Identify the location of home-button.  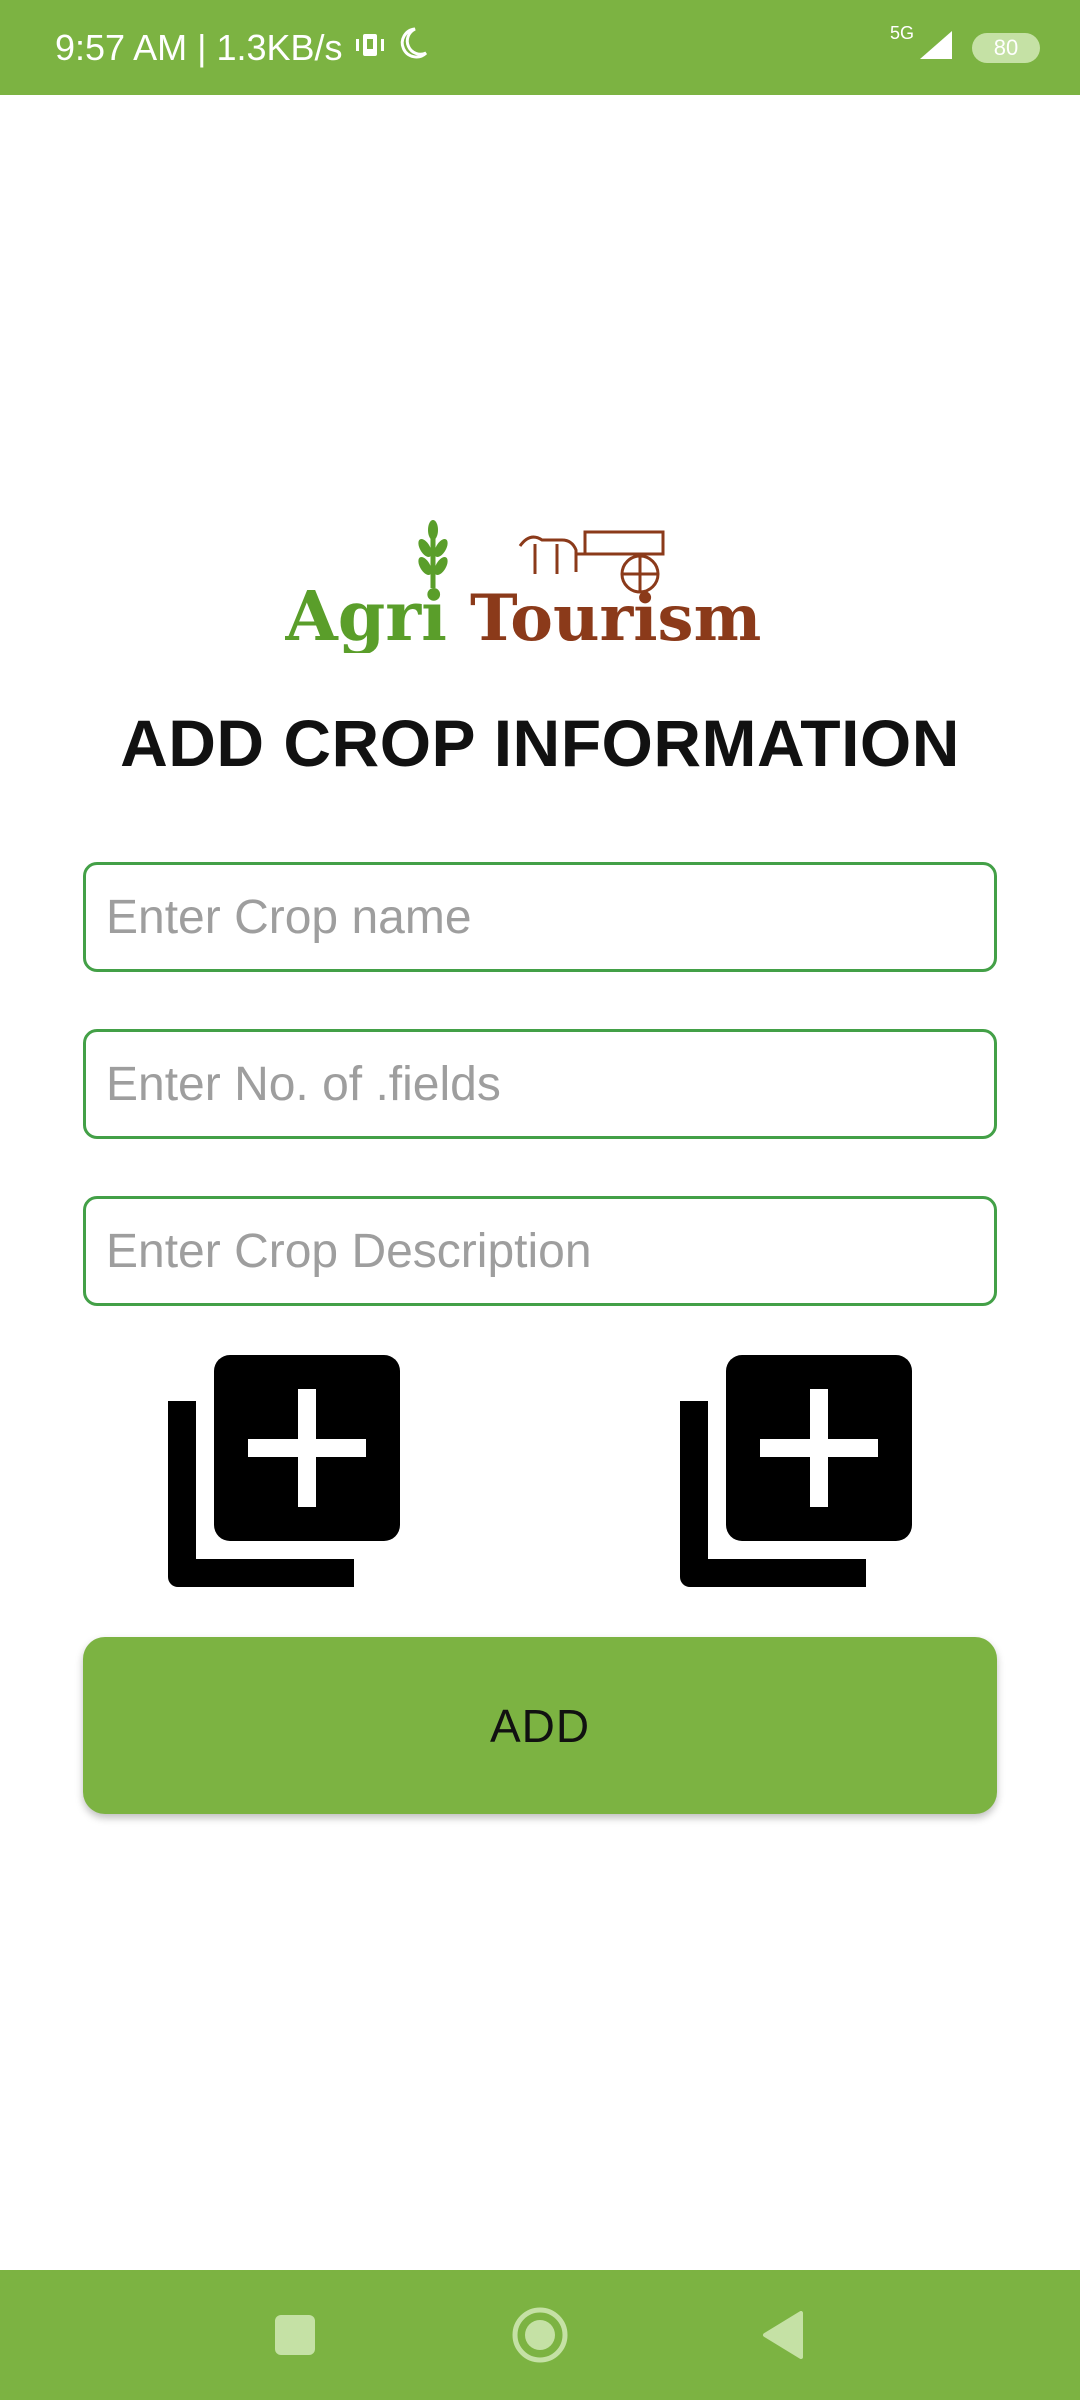
(540, 2335).